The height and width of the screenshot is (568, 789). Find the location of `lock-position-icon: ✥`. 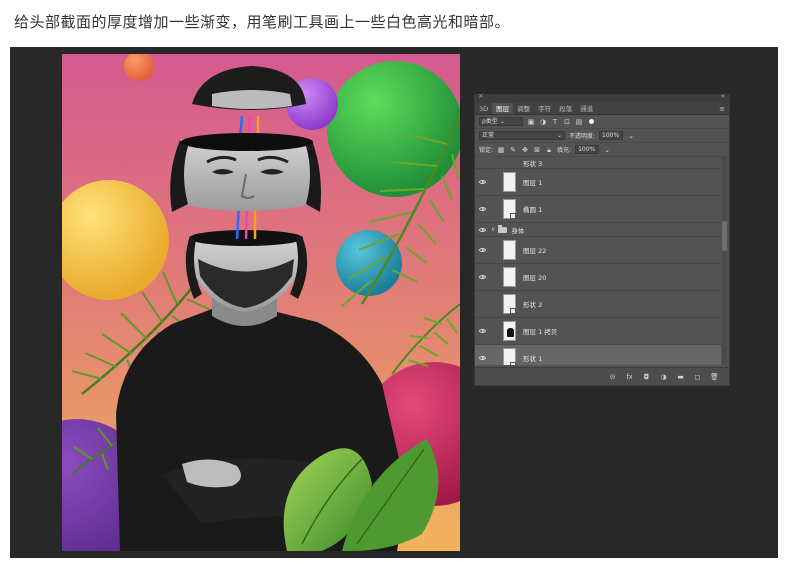

lock-position-icon: ✥ is located at coordinates (525, 150).